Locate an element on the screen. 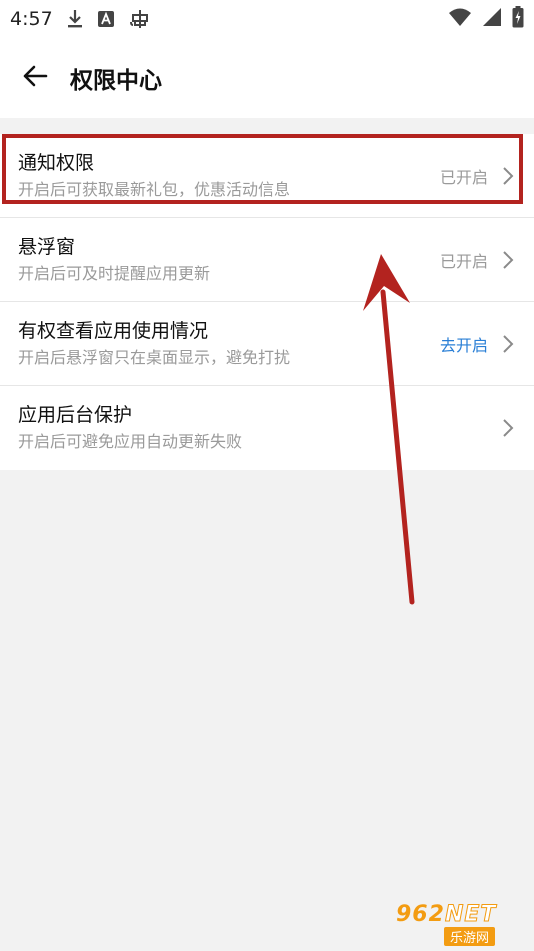 This screenshot has width=534, height=951. back-button is located at coordinates (35, 78).